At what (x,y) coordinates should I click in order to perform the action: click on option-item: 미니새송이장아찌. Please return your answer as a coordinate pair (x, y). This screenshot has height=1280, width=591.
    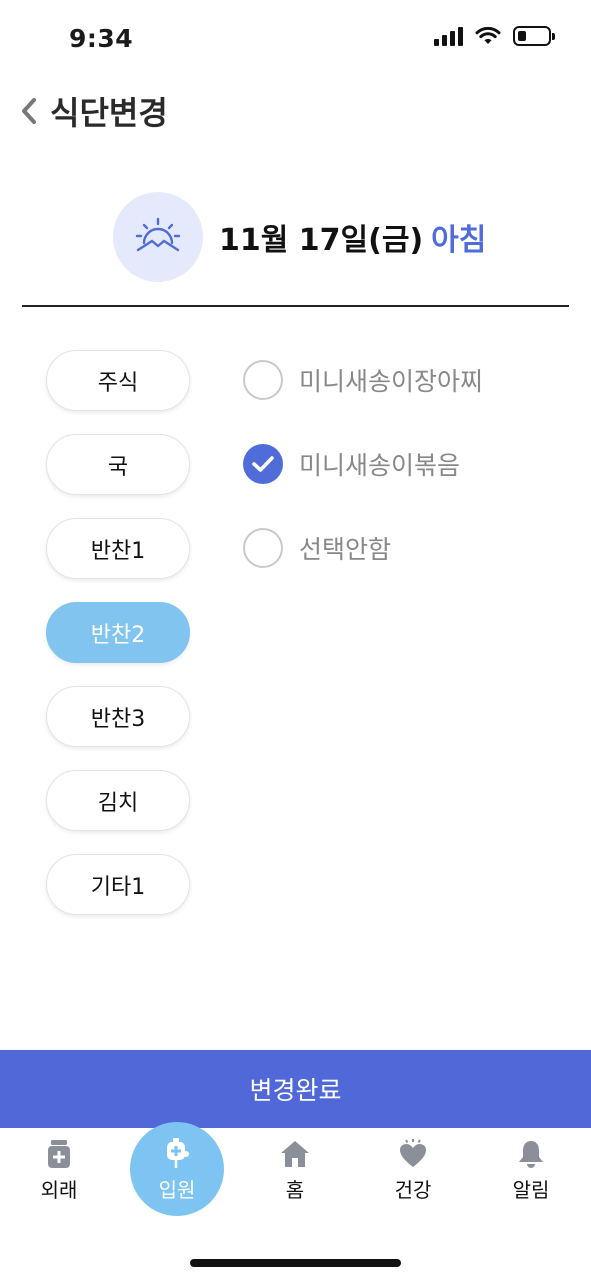
    Looking at the image, I should click on (363, 379).